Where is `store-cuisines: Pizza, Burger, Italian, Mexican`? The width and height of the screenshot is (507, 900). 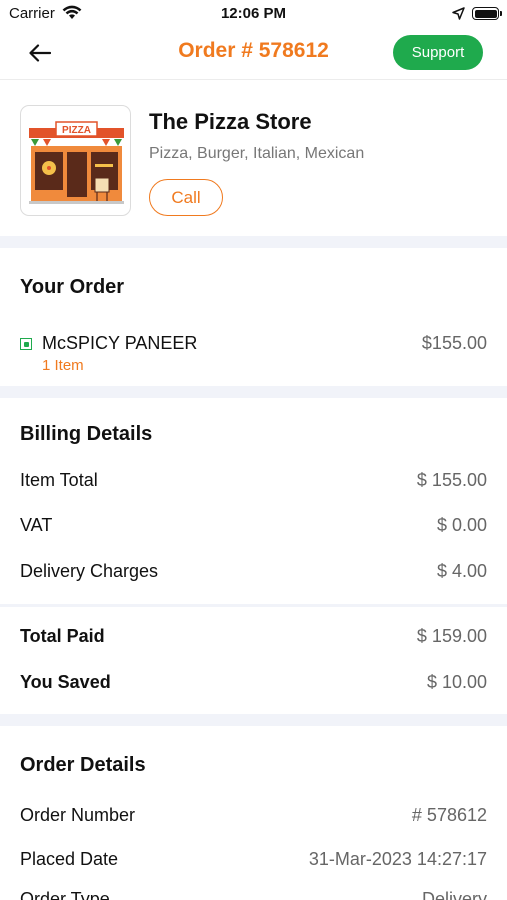
store-cuisines: Pizza, Burger, Italian, Mexican is located at coordinates (257, 153).